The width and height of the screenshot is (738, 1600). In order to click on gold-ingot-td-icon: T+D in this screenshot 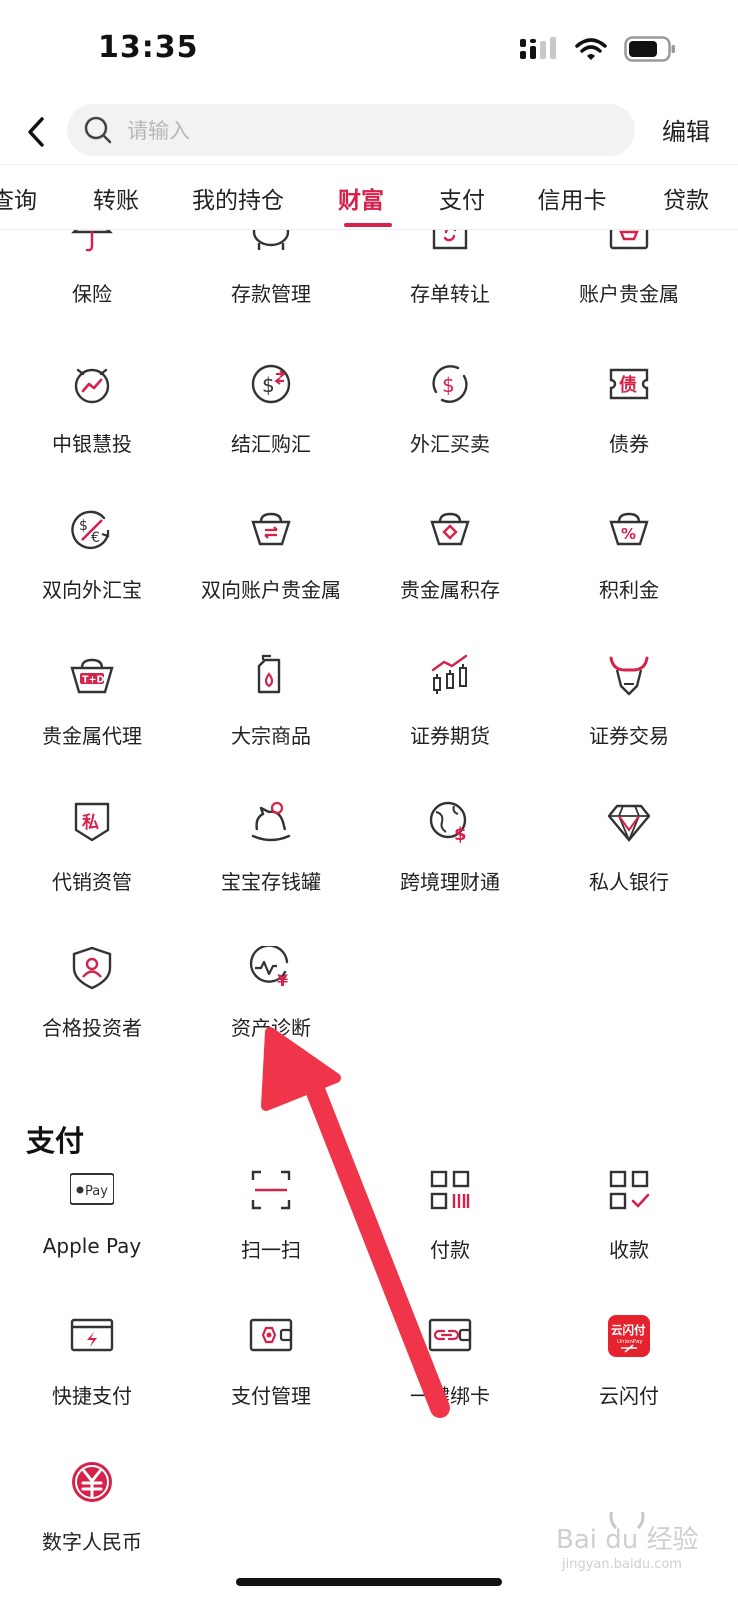, I will do `click(92, 676)`.